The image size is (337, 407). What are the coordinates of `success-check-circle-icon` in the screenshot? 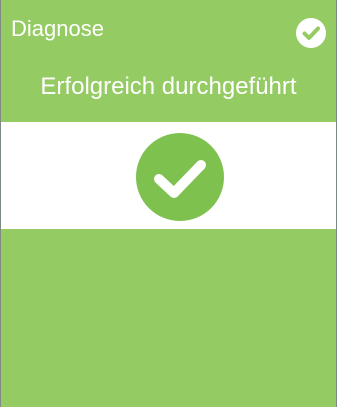 It's located at (180, 177).